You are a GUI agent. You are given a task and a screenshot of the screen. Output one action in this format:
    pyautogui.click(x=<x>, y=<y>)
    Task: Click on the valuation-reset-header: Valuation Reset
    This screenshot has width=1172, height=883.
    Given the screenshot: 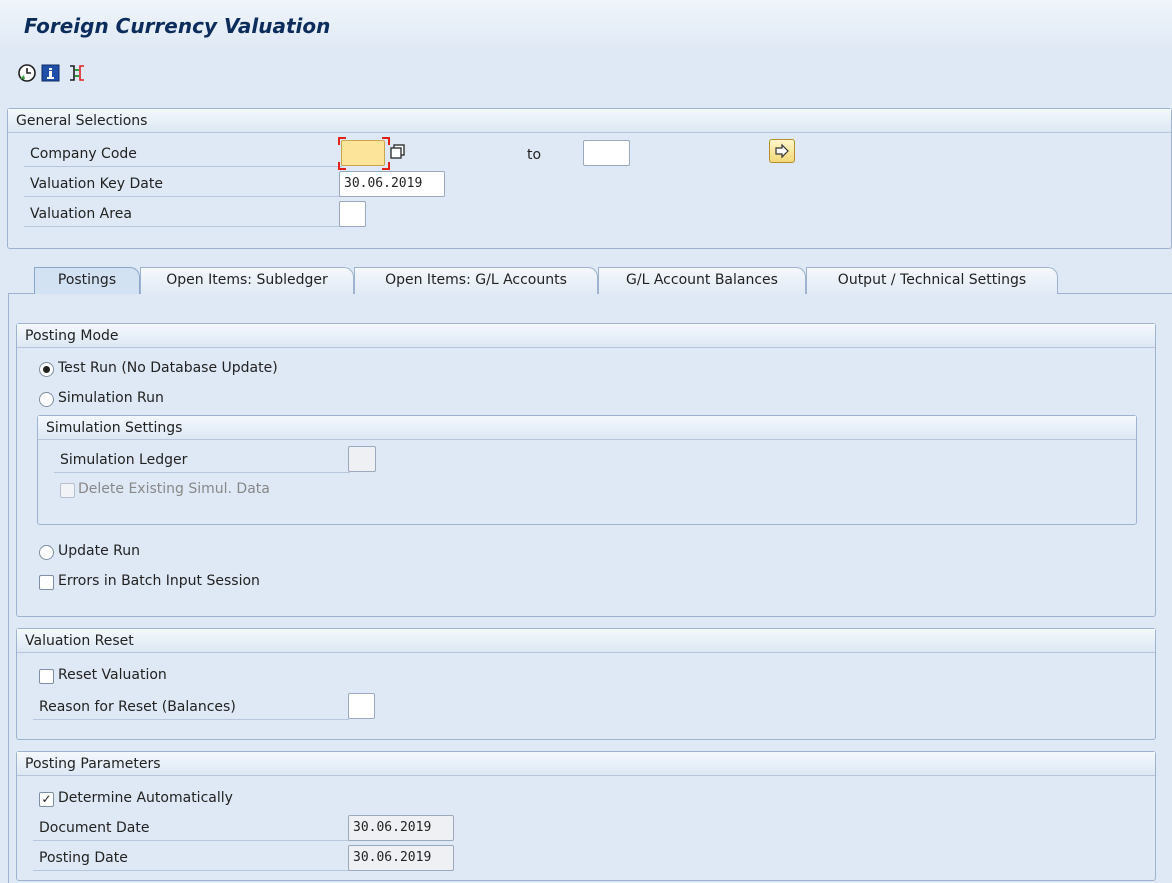 What is the action you would take?
    pyautogui.click(x=586, y=641)
    